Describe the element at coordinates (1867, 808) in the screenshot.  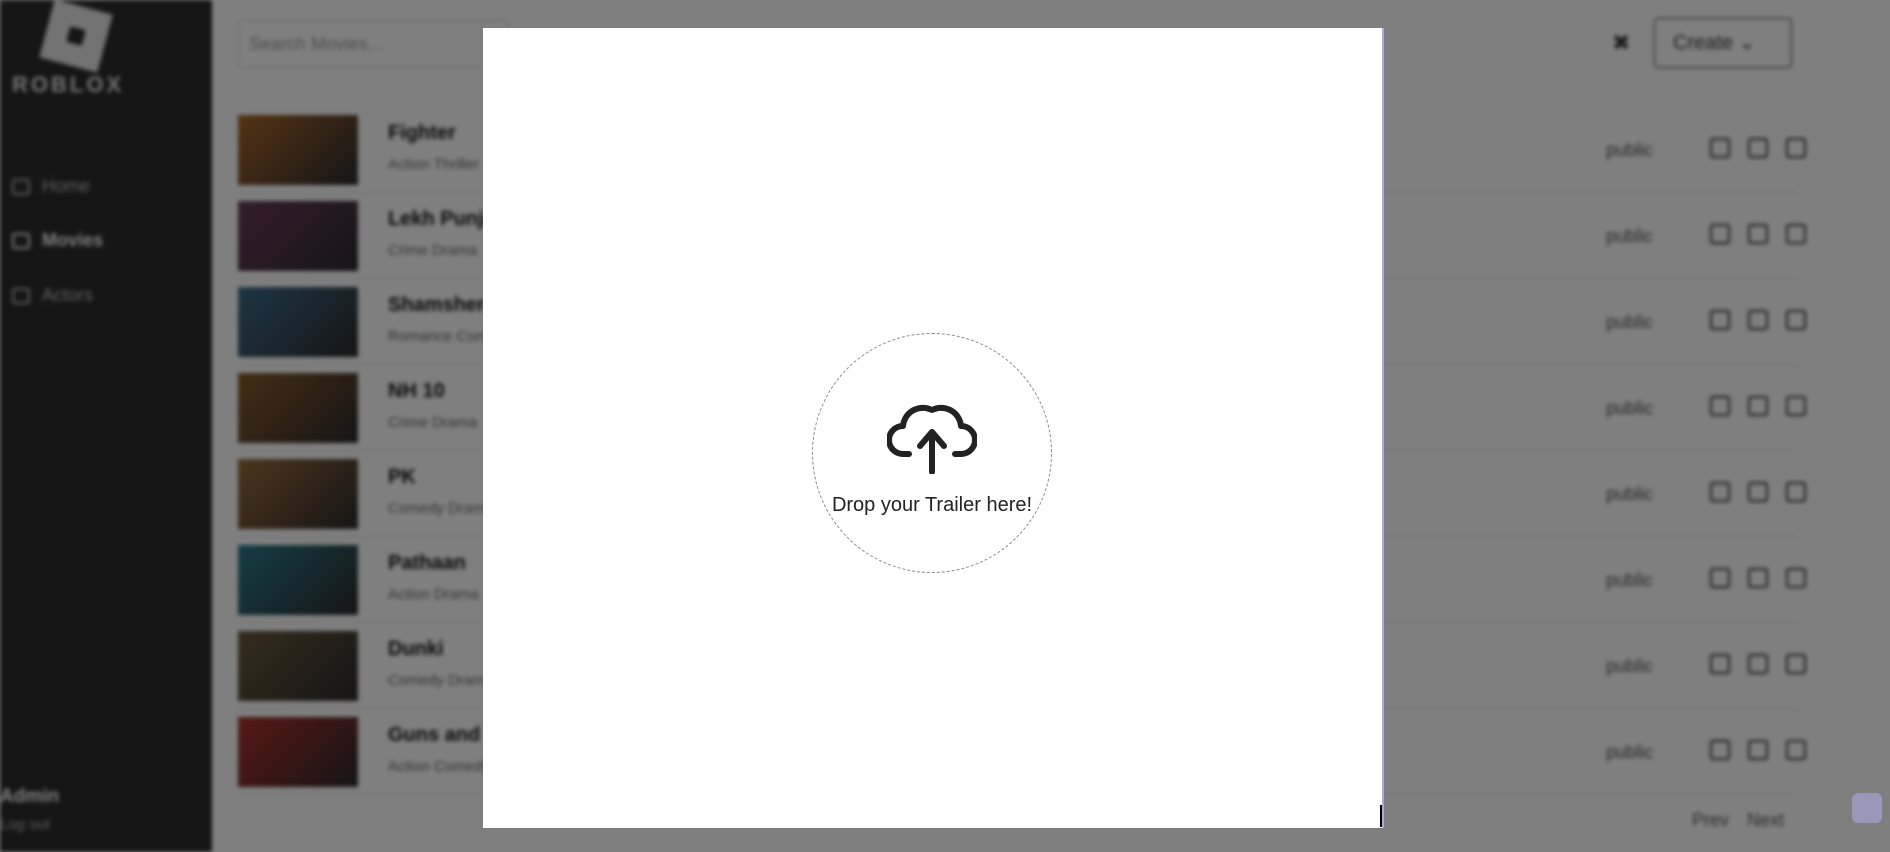
I see `devtools-icon` at that location.